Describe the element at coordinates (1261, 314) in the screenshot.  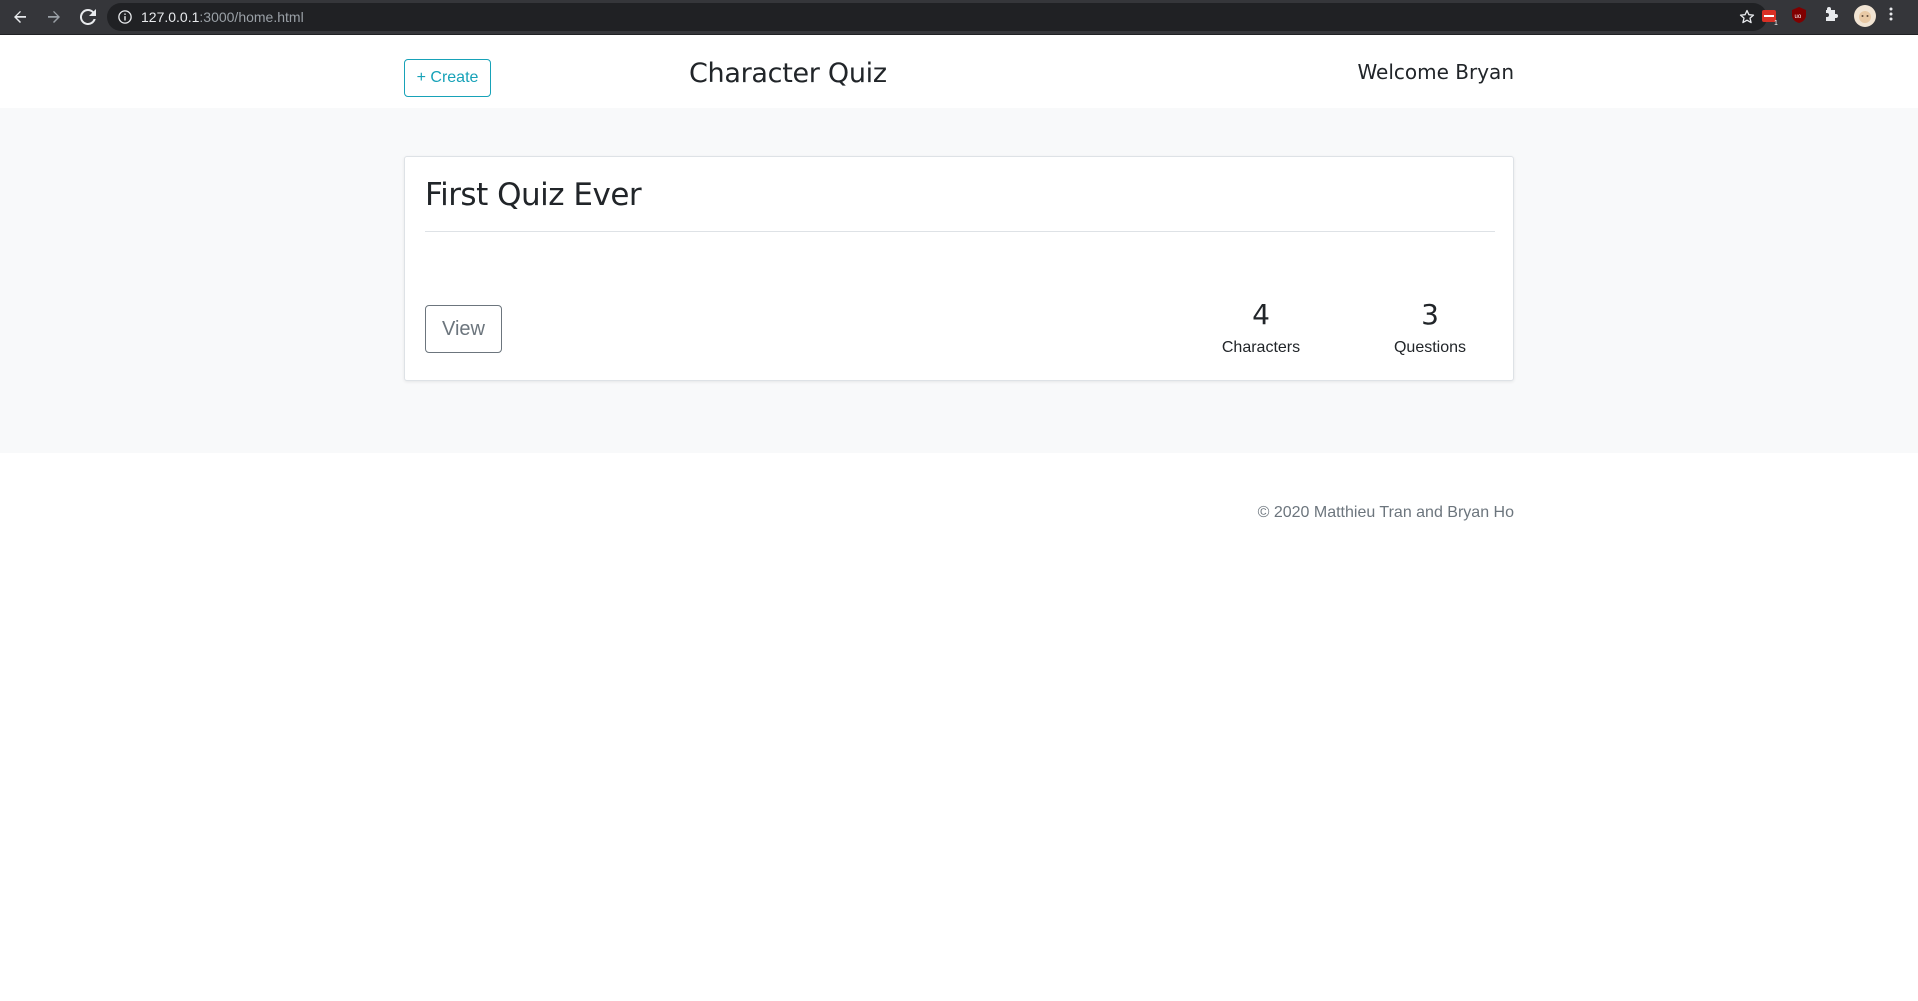
I see `characters-count: 4` at that location.